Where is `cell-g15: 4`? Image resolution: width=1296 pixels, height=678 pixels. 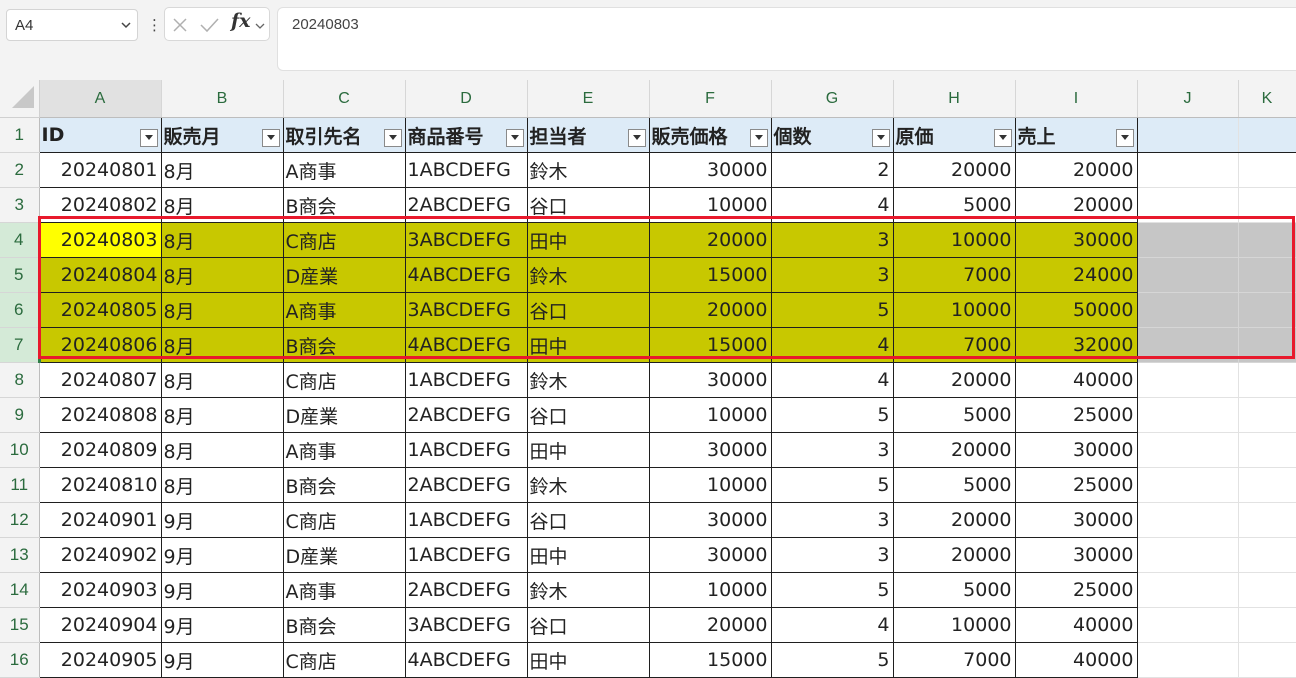
cell-g15: 4 is located at coordinates (832, 625).